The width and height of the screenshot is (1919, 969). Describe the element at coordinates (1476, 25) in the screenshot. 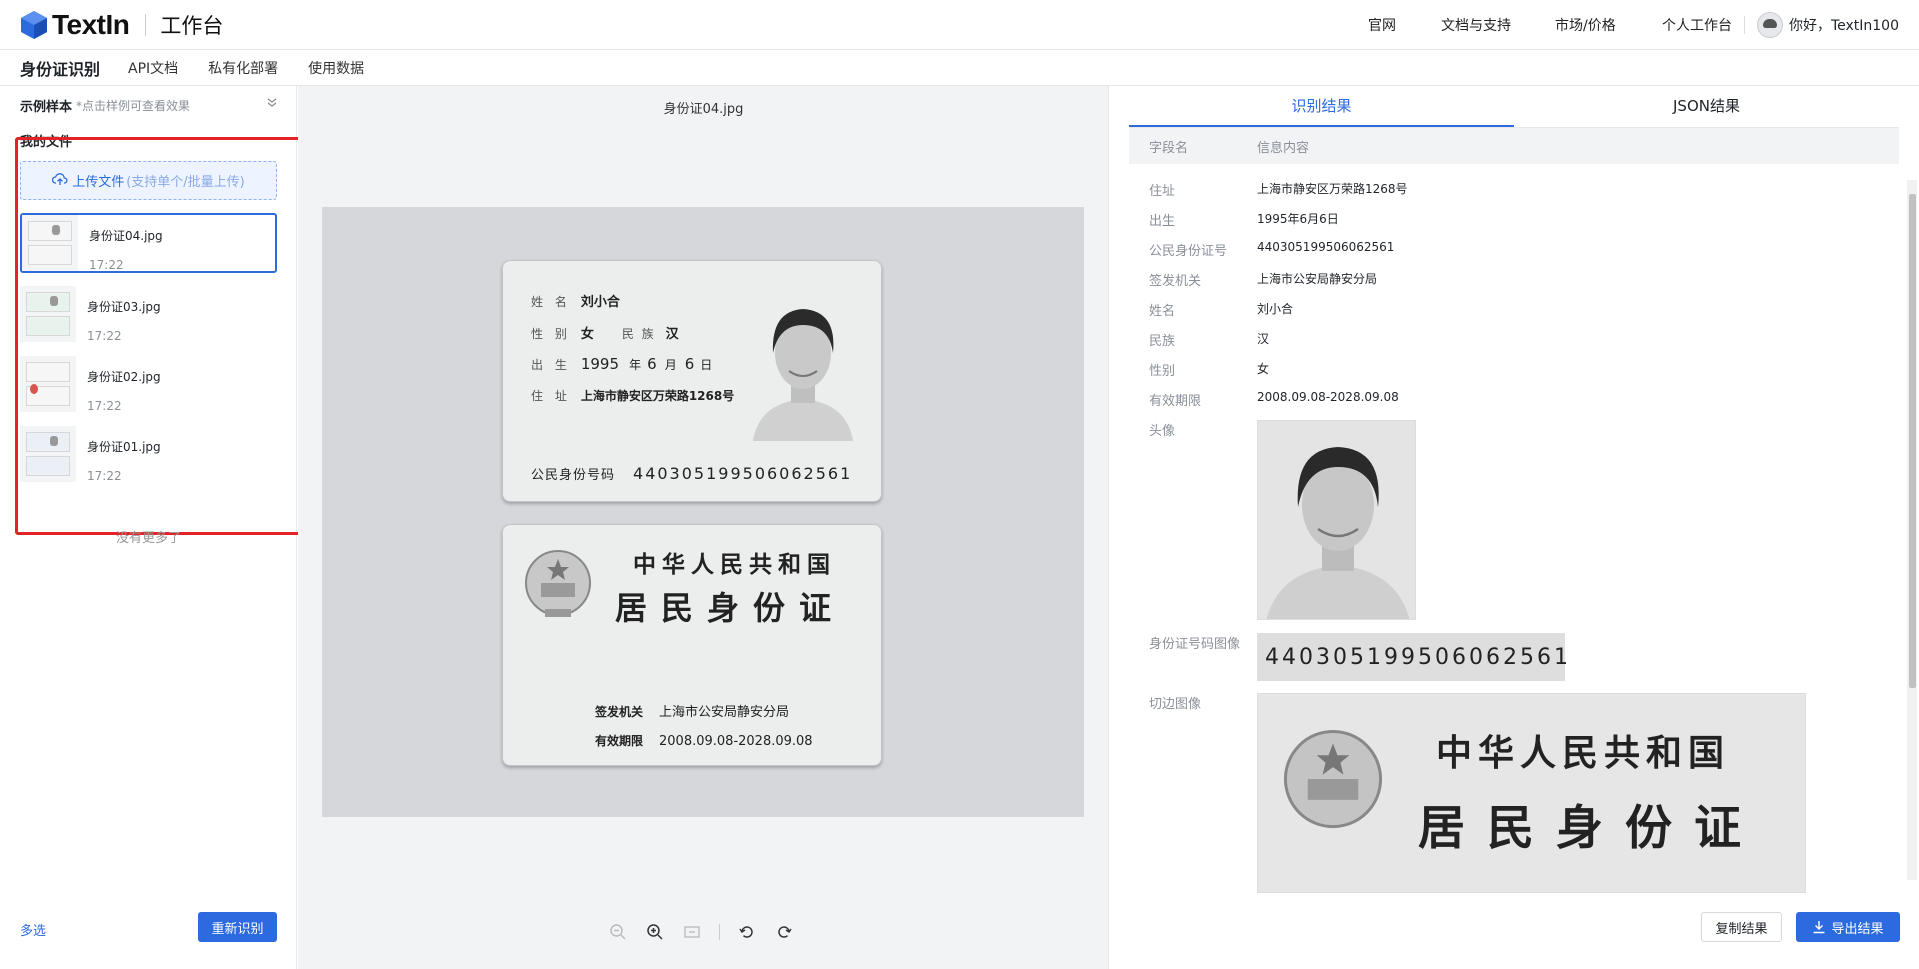

I see `nav-docs-support: 文档与支持` at that location.